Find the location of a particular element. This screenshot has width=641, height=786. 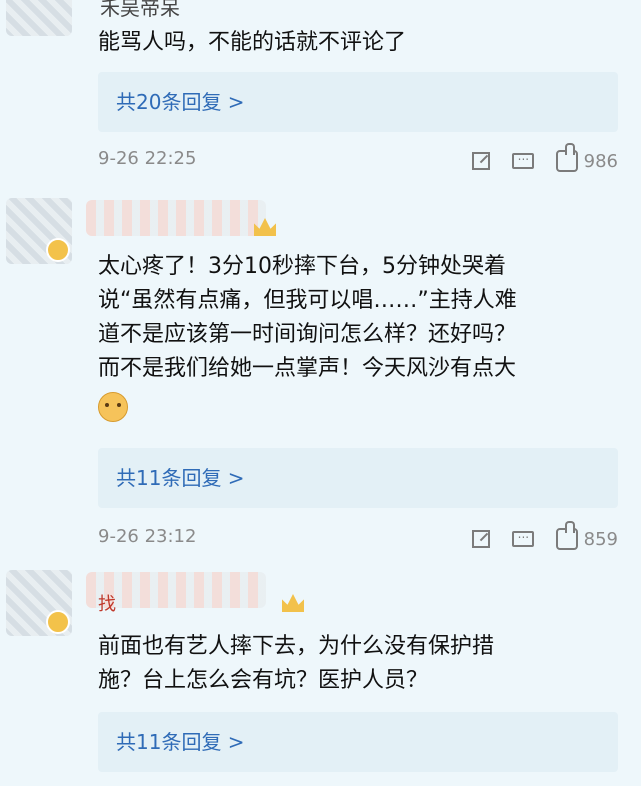

like-button: 859 is located at coordinates (586, 535).